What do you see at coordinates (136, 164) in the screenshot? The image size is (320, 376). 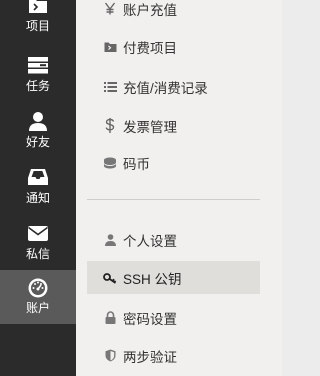 I see `menu-item-label: 码币` at bounding box center [136, 164].